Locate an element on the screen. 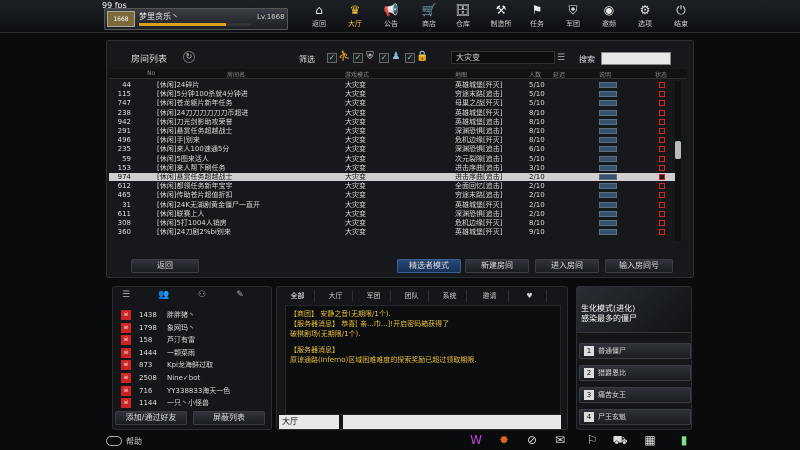  chat-tab-4: 系统 is located at coordinates (450, 296).